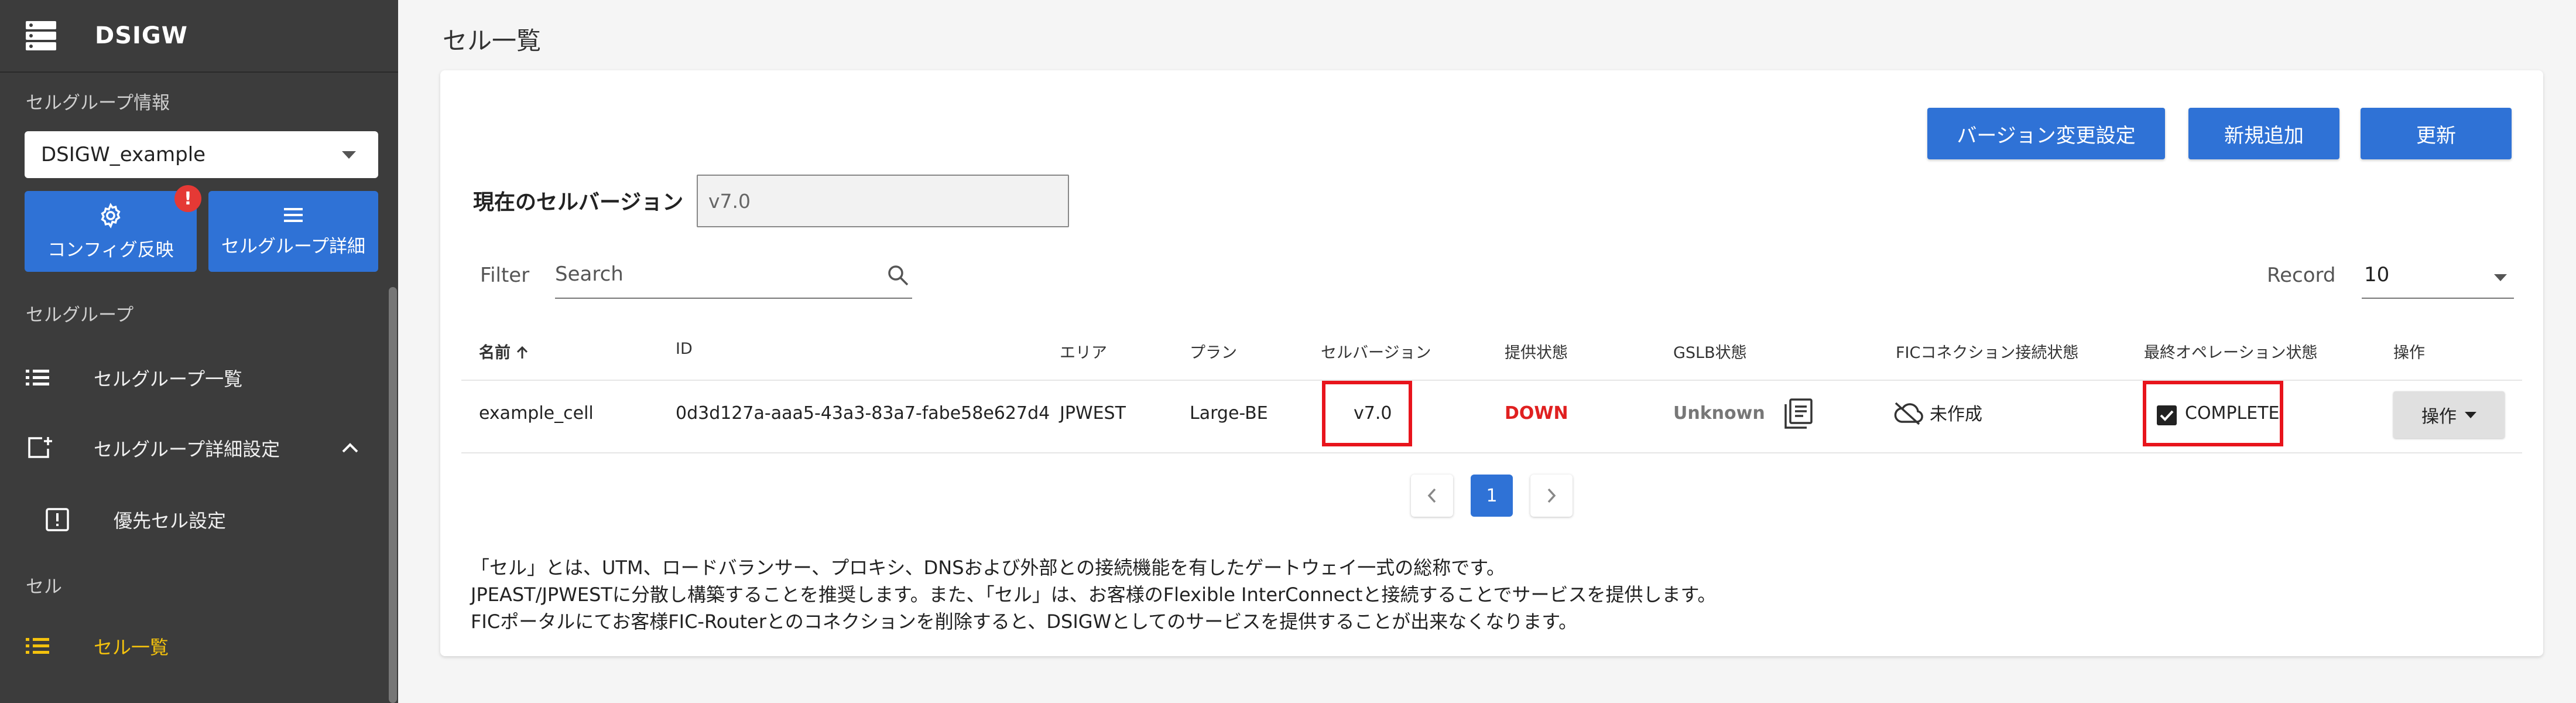 This screenshot has width=2576, height=703. Describe the element at coordinates (2231, 353) in the screenshot. I see `column-header-last-operation: 最終オペレーション状態` at that location.